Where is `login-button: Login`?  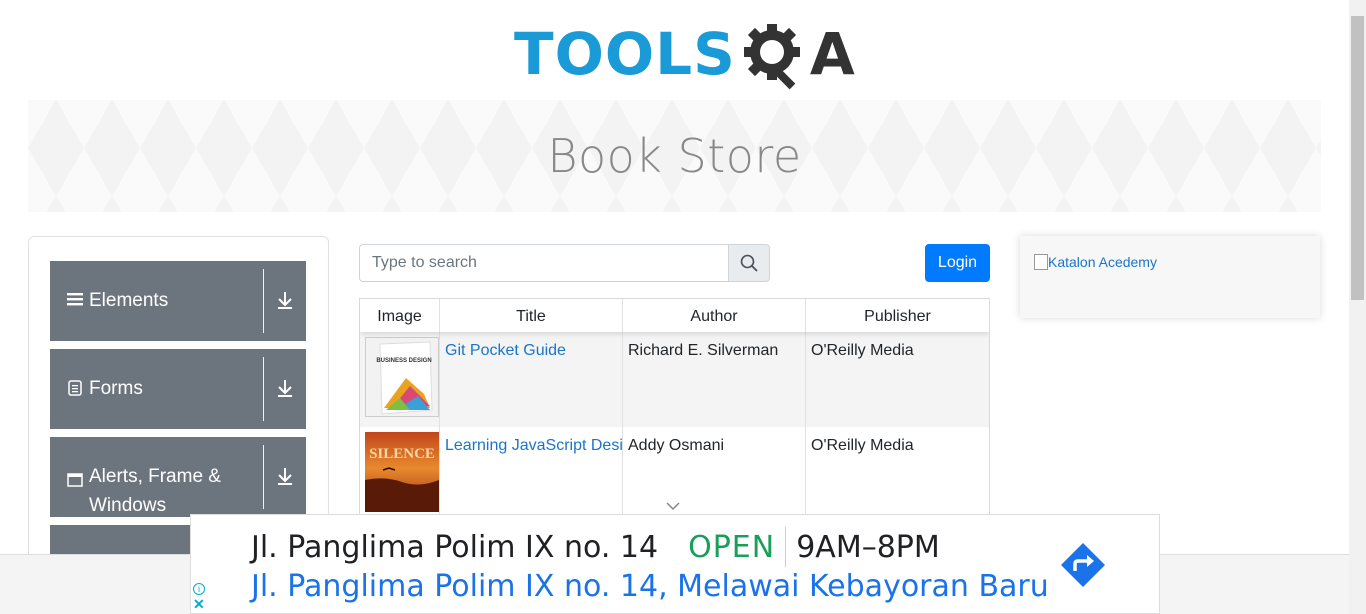
login-button: Login is located at coordinates (957, 263).